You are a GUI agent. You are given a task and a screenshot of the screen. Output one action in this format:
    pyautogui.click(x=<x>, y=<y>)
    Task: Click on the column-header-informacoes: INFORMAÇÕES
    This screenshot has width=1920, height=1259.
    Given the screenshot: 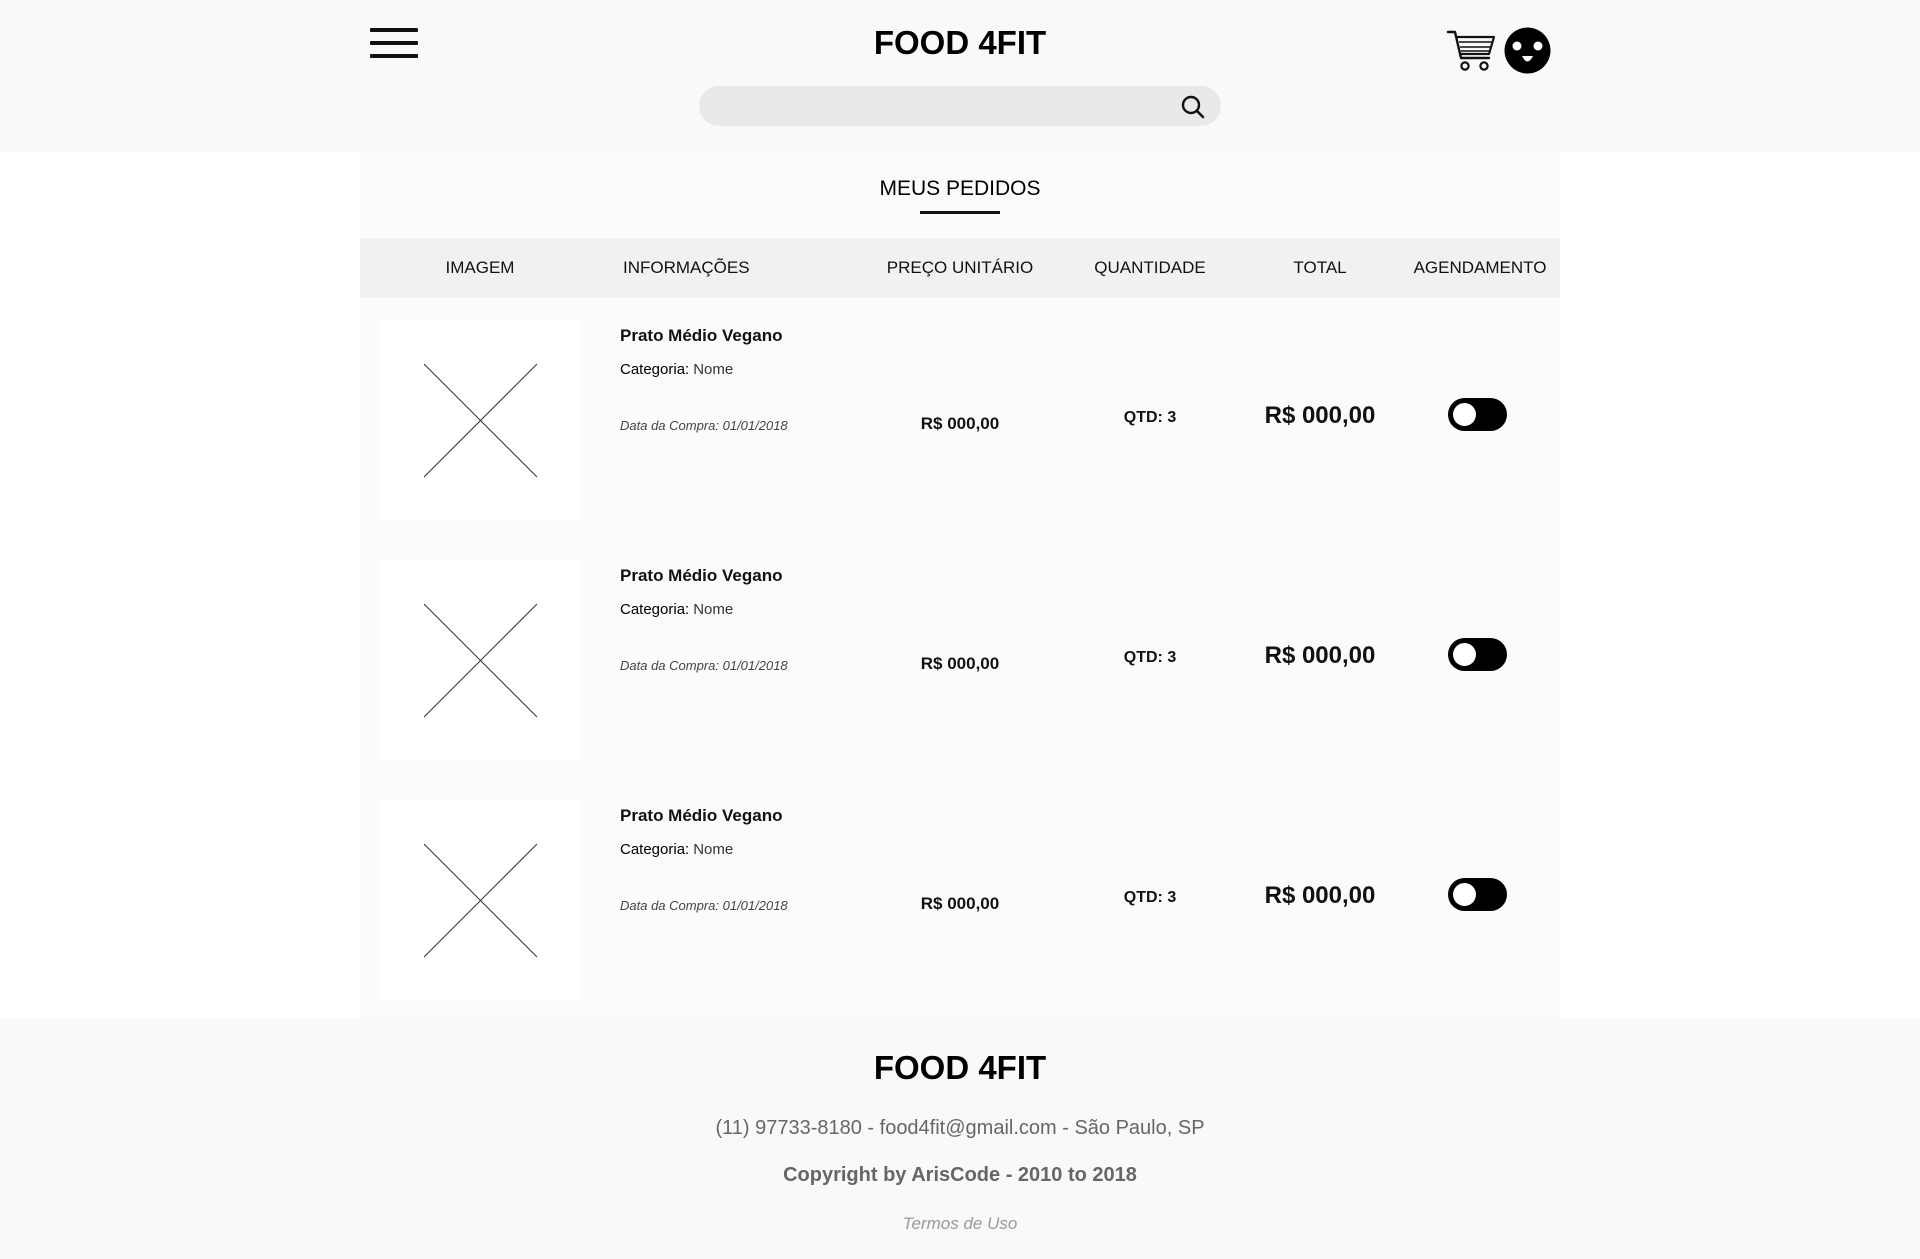 What is the action you would take?
    pyautogui.click(x=686, y=267)
    